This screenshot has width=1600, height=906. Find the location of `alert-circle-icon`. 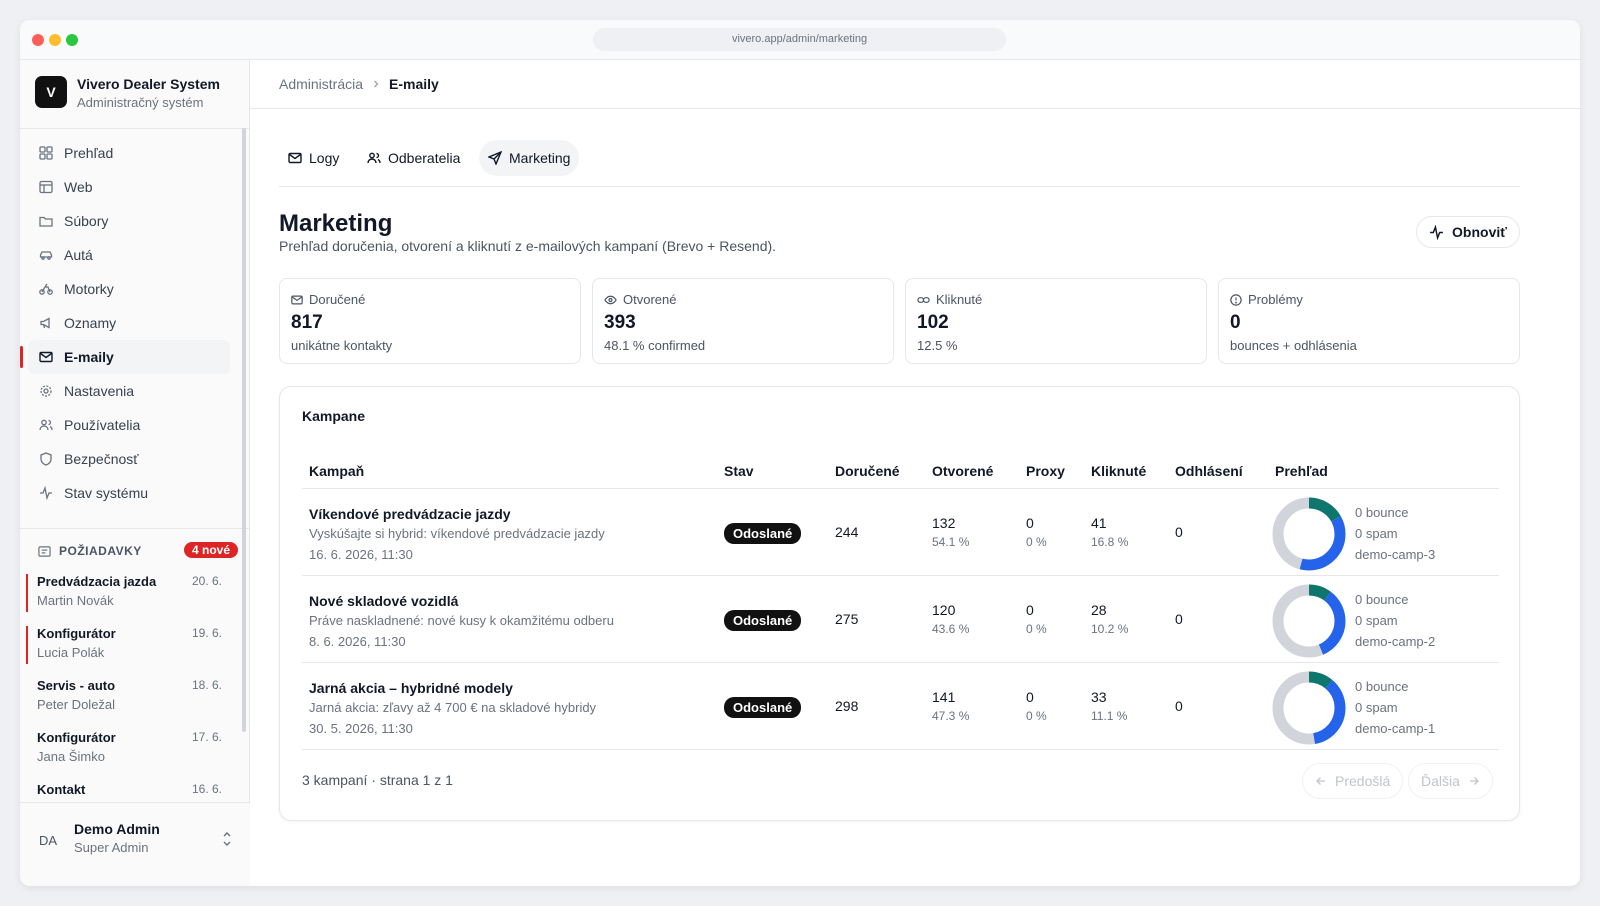

alert-circle-icon is located at coordinates (1236, 299).